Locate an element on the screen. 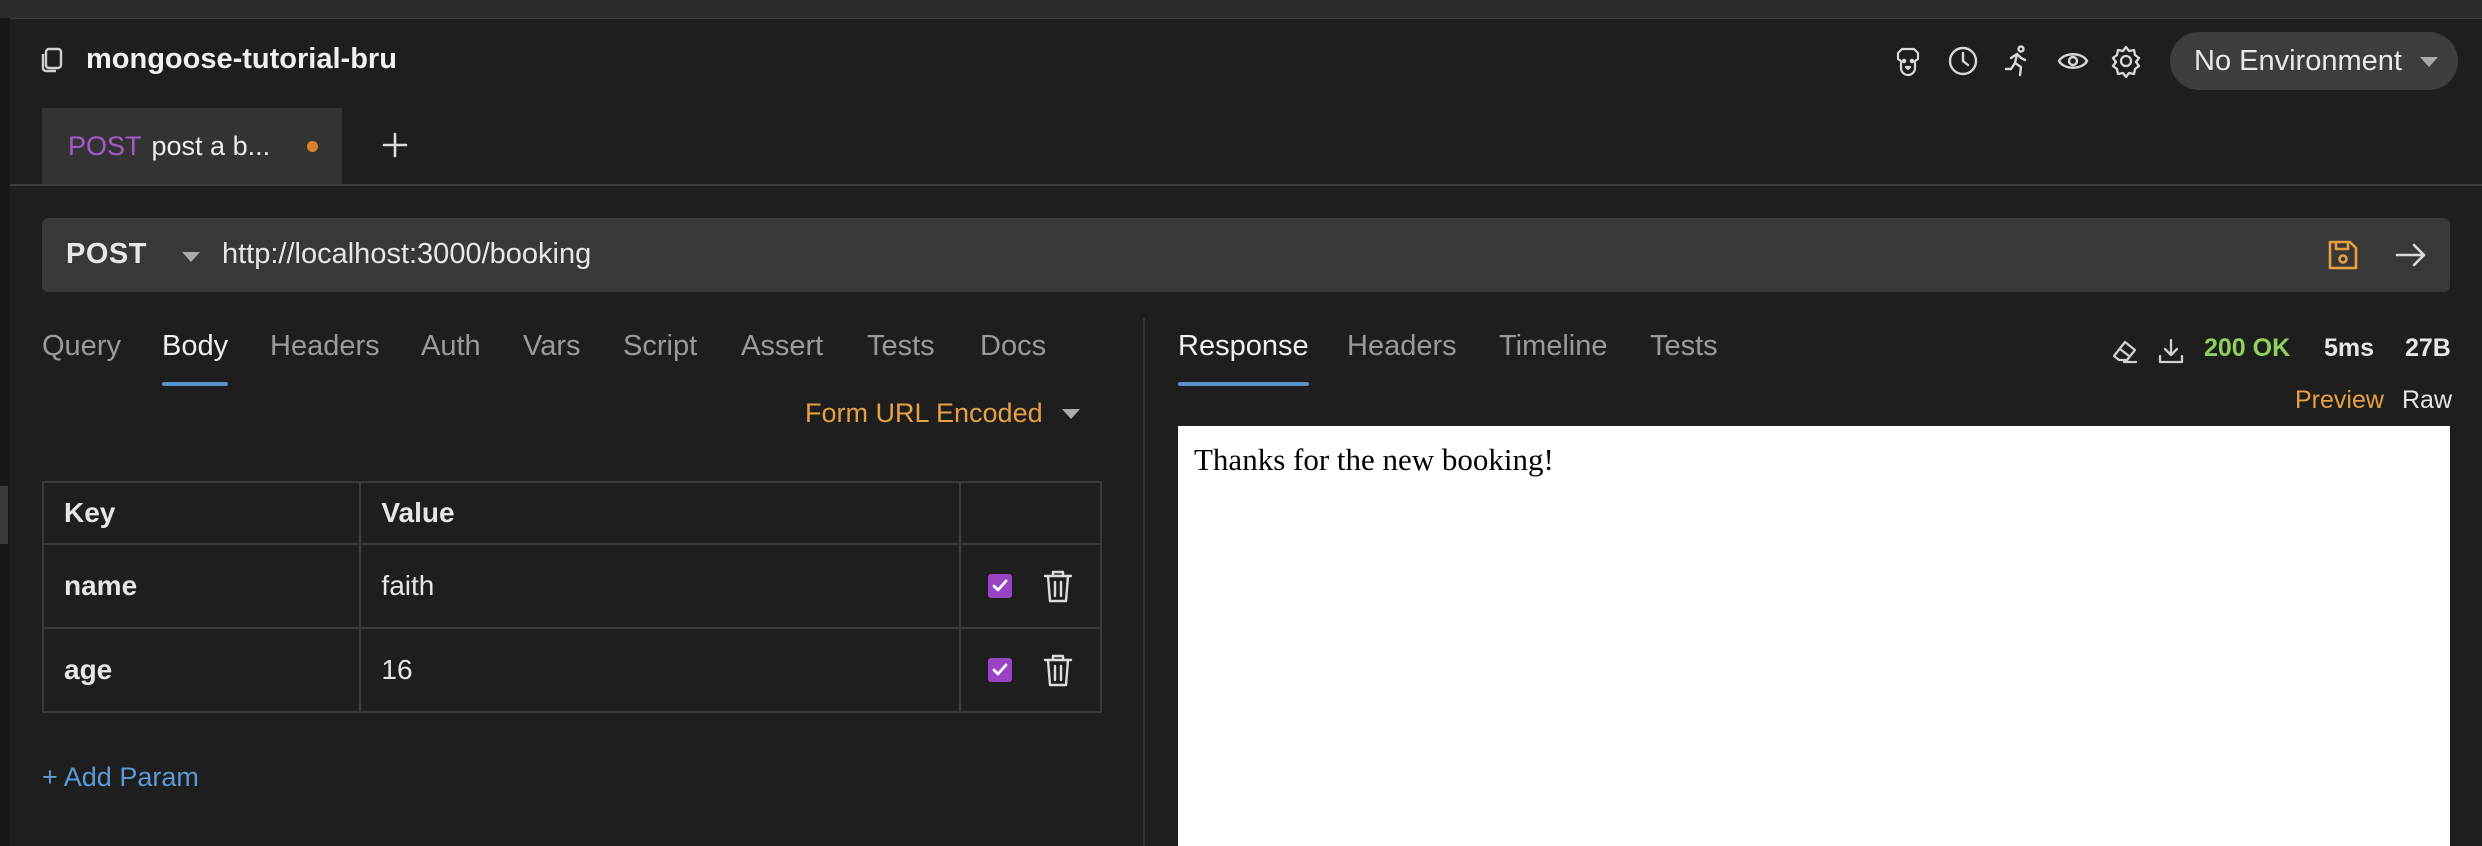 The width and height of the screenshot is (2482, 846). runner-icon is located at coordinates (2018, 61).